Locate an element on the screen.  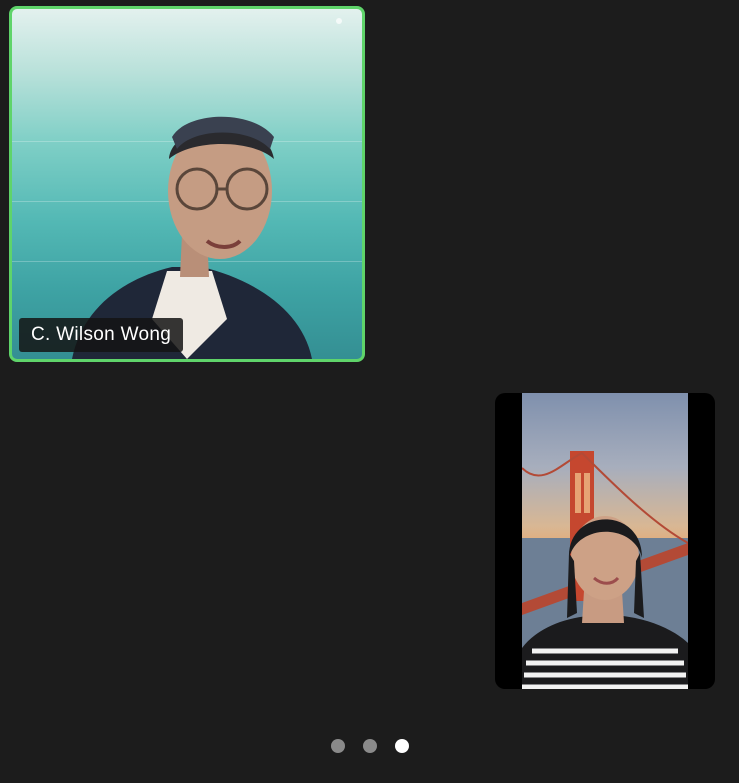
page-indicator is located at coordinates (369, 747).